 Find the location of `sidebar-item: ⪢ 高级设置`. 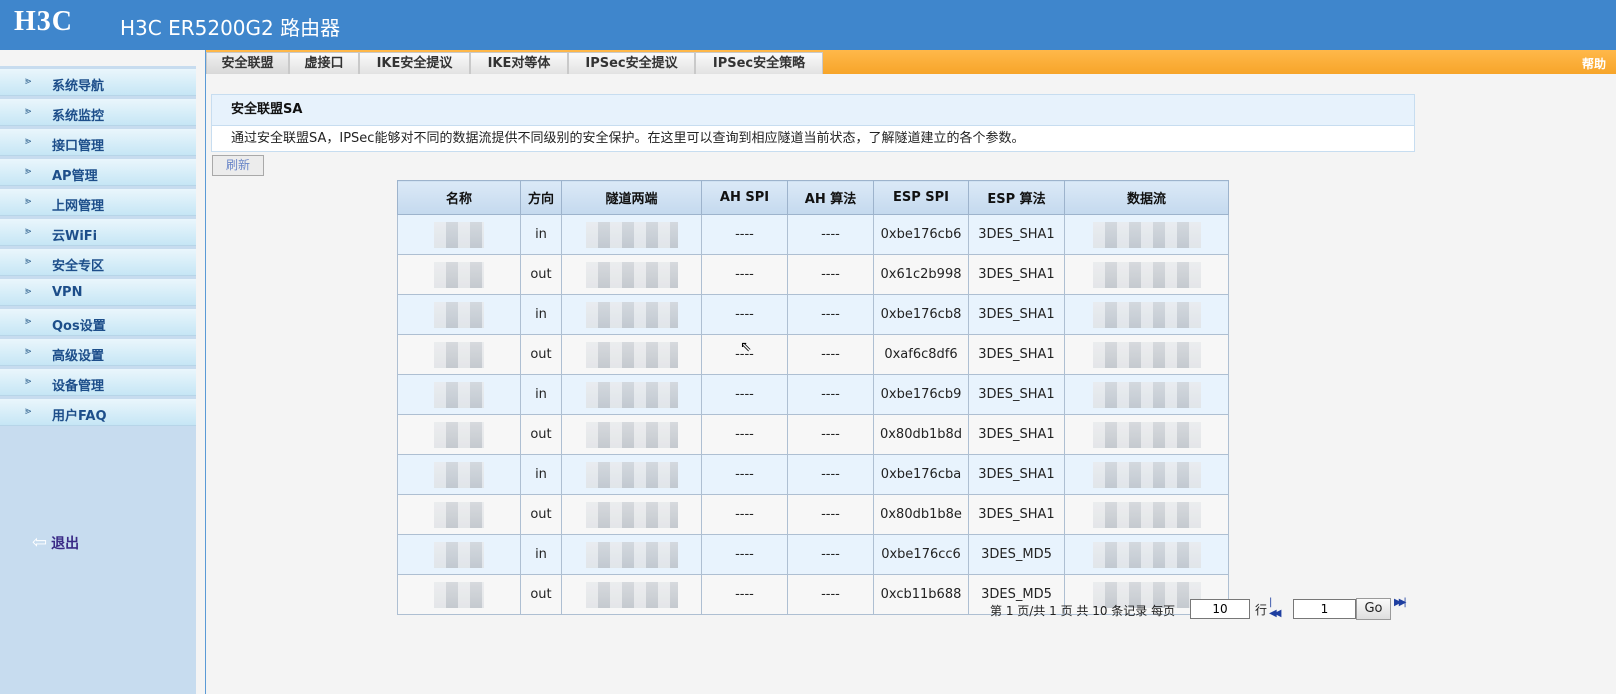

sidebar-item: ⪢ 高级设置 is located at coordinates (98, 352).